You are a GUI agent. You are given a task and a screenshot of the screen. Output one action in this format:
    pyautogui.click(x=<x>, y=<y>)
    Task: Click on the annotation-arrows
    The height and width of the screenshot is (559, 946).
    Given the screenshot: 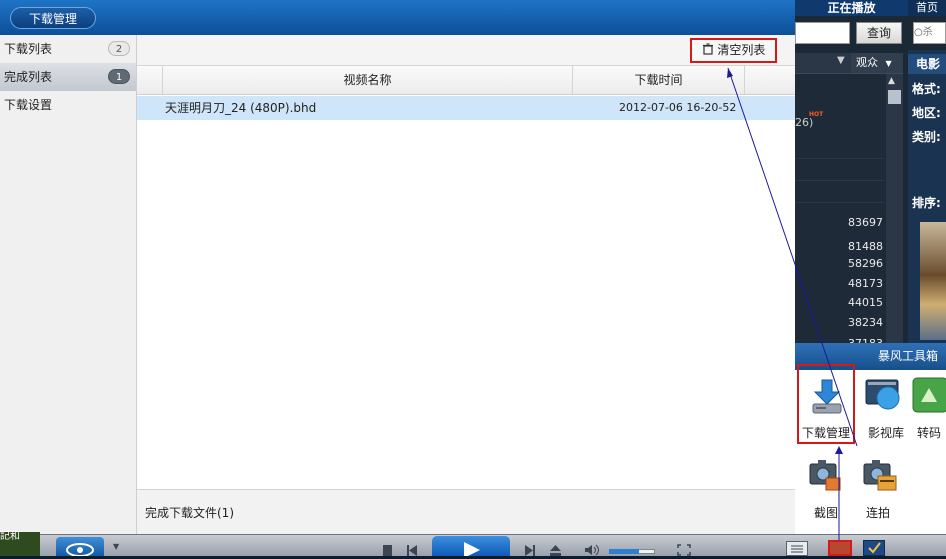 What is the action you would take?
    pyautogui.click(x=792, y=303)
    